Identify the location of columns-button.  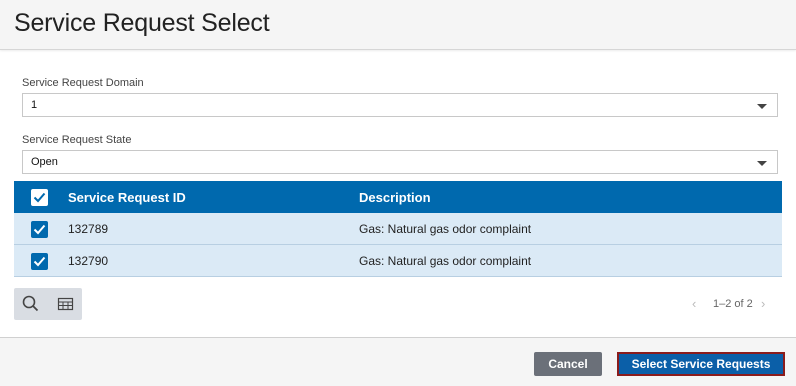
(65, 304).